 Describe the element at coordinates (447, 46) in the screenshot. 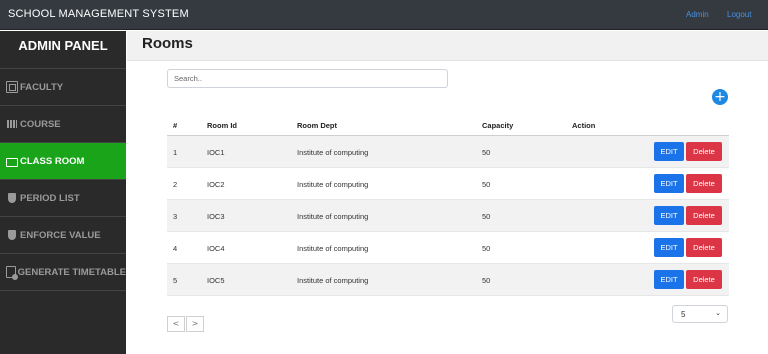

I see `page-header: Rooms` at that location.